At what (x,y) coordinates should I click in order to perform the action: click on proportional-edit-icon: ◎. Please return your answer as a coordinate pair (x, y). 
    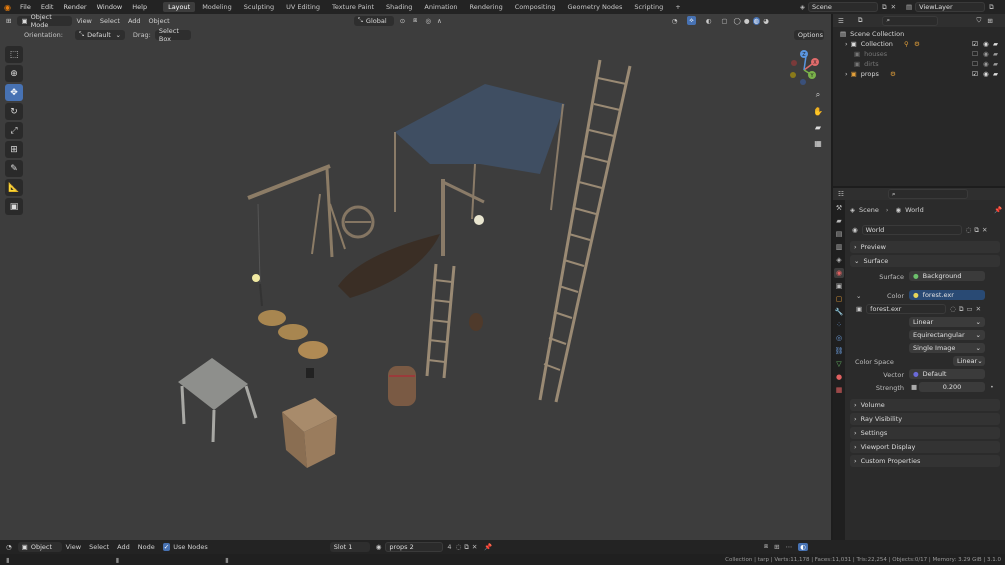
    Looking at the image, I should click on (428, 21).